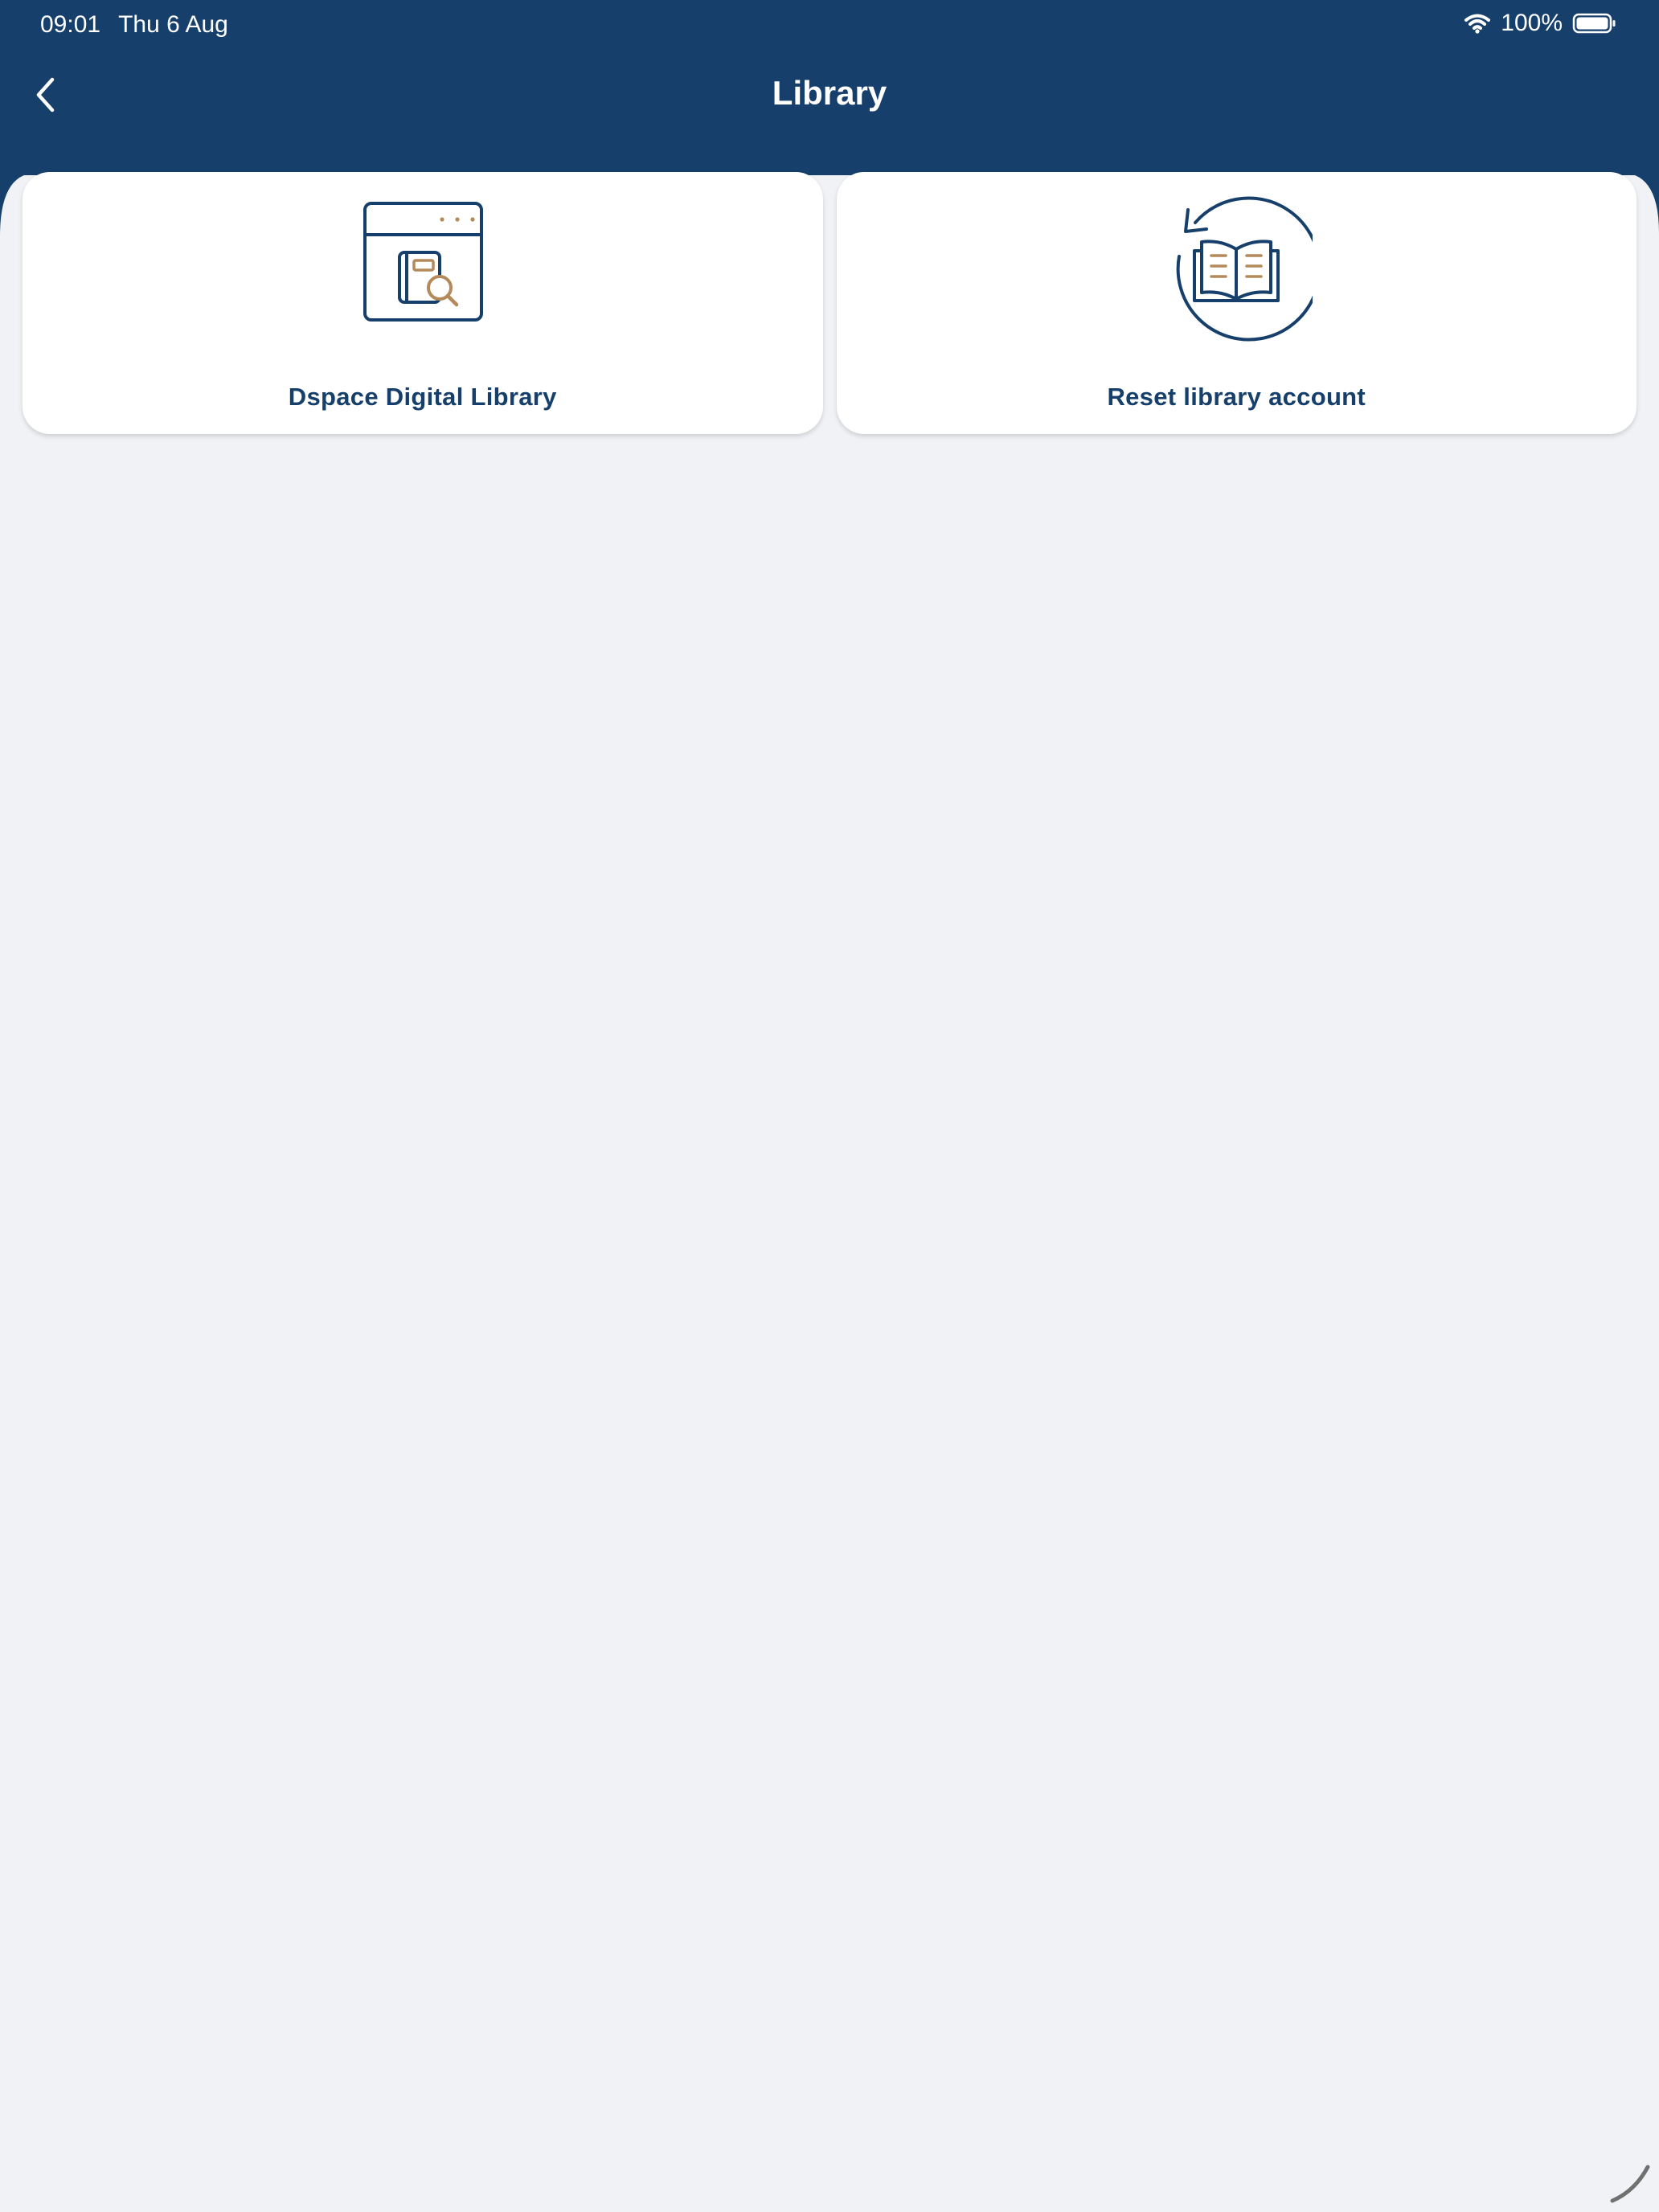 Image resolution: width=1659 pixels, height=2212 pixels. What do you see at coordinates (70, 24) in the screenshot?
I see `status-time: 09:01` at bounding box center [70, 24].